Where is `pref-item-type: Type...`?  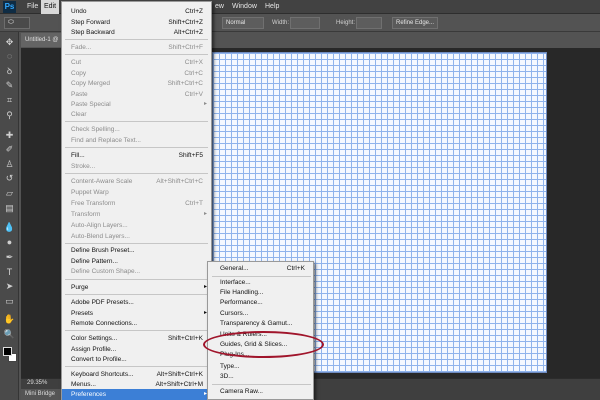 pref-item-type: Type... is located at coordinates (260, 367).